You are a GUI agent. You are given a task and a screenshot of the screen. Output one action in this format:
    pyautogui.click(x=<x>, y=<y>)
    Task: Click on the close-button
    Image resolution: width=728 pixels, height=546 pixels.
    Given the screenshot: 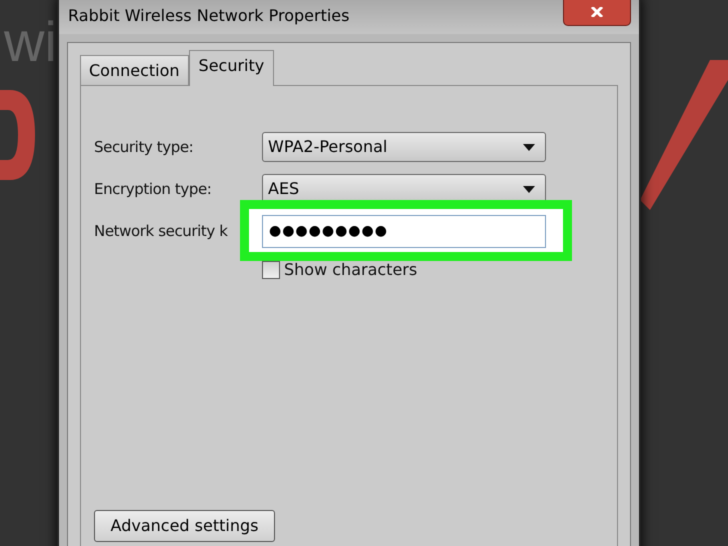 What is the action you would take?
    pyautogui.click(x=597, y=13)
    